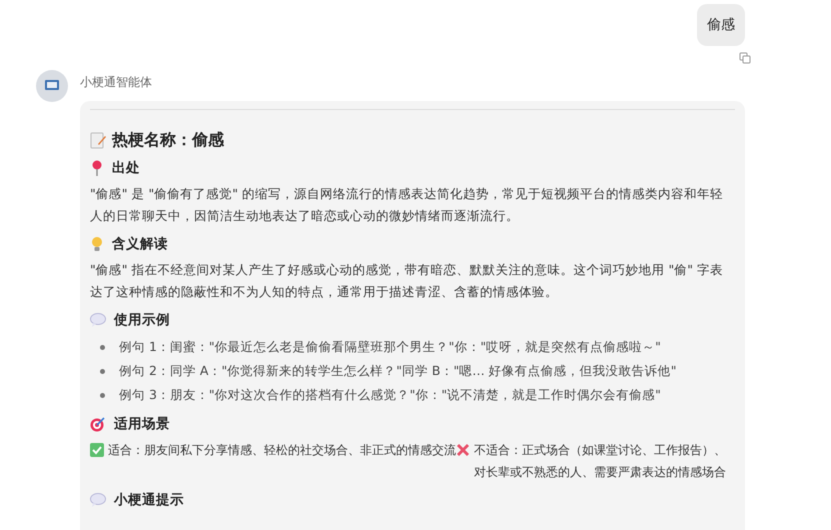 This screenshot has width=831, height=530. What do you see at coordinates (140, 244) in the screenshot?
I see `section-heading: 含义解读` at bounding box center [140, 244].